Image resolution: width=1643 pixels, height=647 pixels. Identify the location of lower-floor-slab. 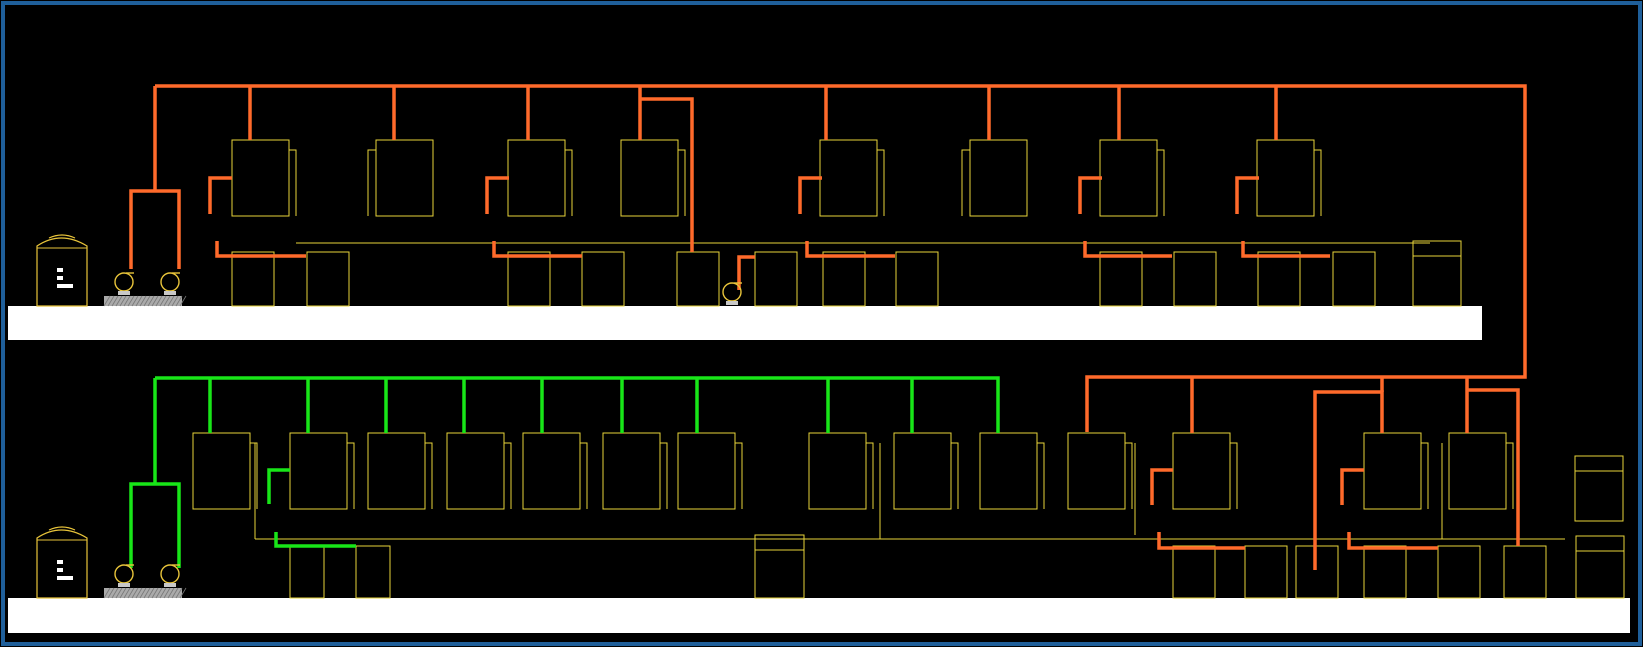
(819, 615).